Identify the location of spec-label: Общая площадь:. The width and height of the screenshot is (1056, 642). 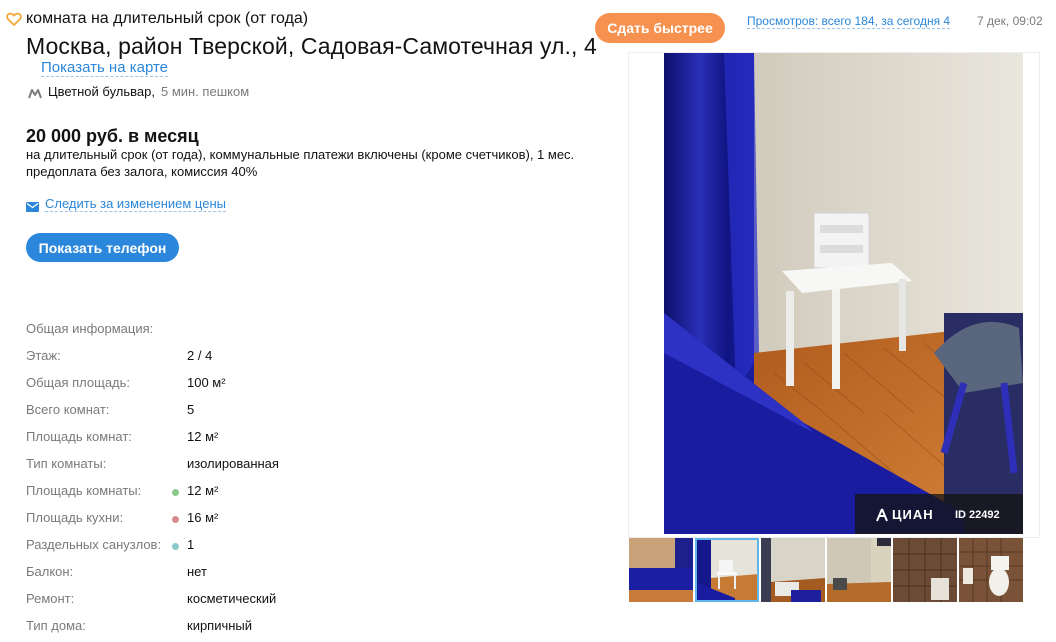
(78, 382).